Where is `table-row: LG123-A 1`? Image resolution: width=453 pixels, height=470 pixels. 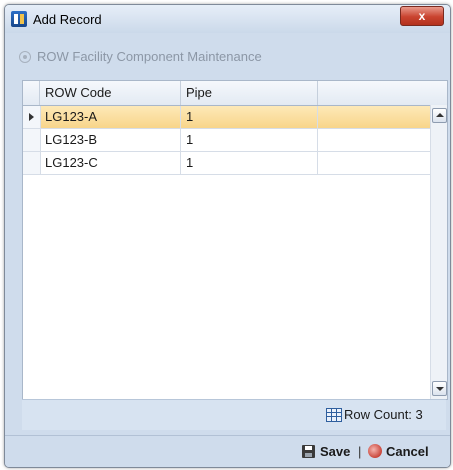
table-row: LG123-A 1 is located at coordinates (227, 117).